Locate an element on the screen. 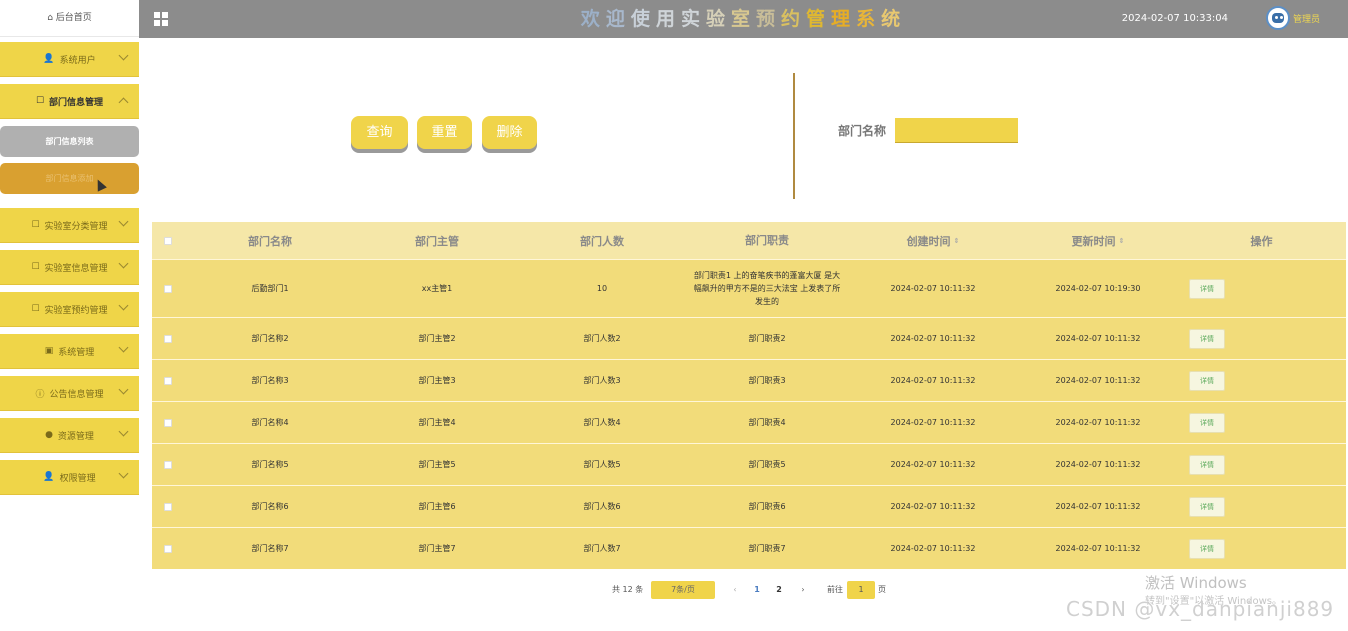 This screenshot has height=631, width=1348. department-name-input is located at coordinates (956, 130).